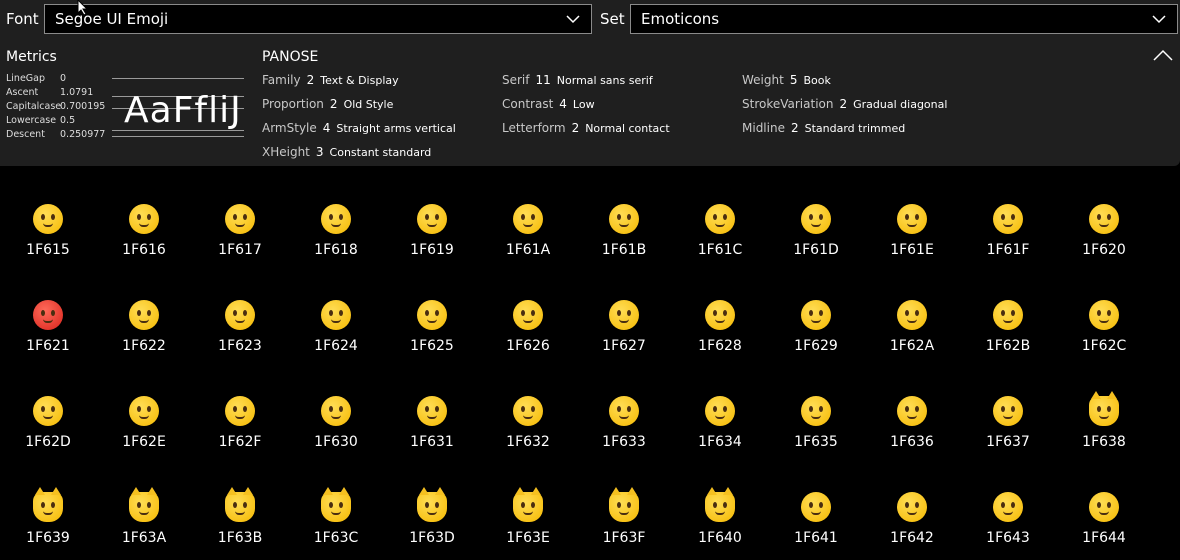 The width and height of the screenshot is (1180, 560). I want to click on glyph-cell: 1F63B, so click(240, 502).